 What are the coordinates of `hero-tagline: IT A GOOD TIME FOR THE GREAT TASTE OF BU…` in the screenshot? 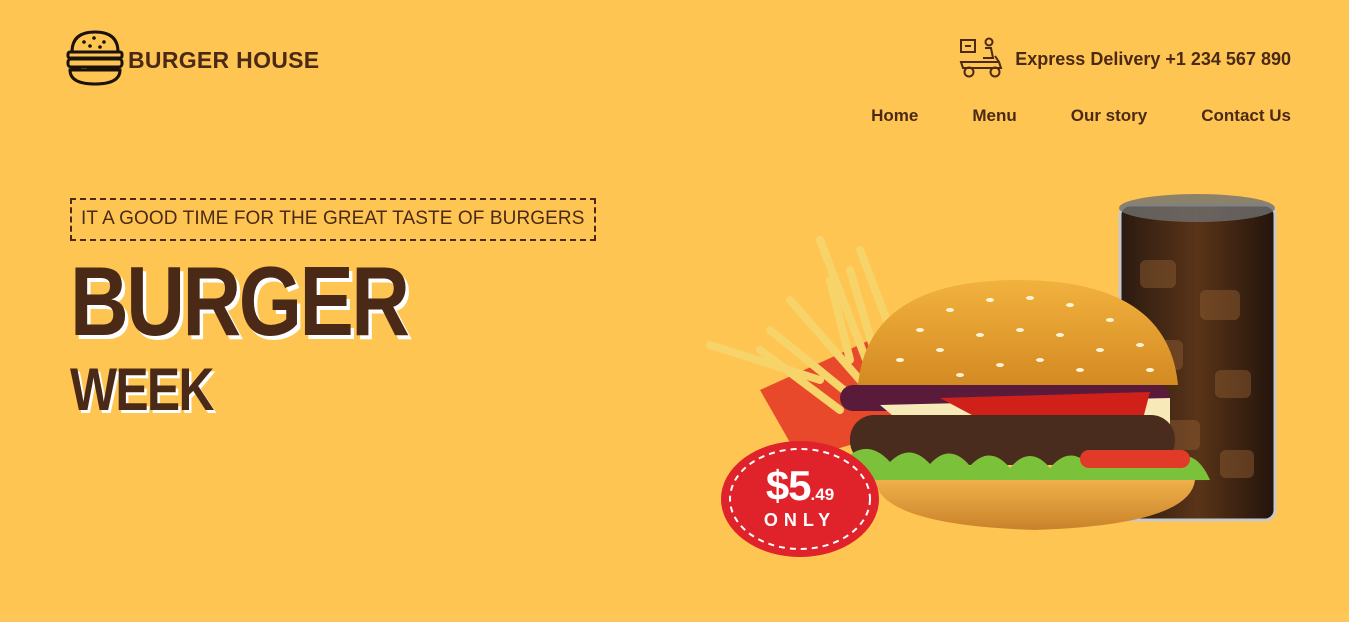 It's located at (333, 219).